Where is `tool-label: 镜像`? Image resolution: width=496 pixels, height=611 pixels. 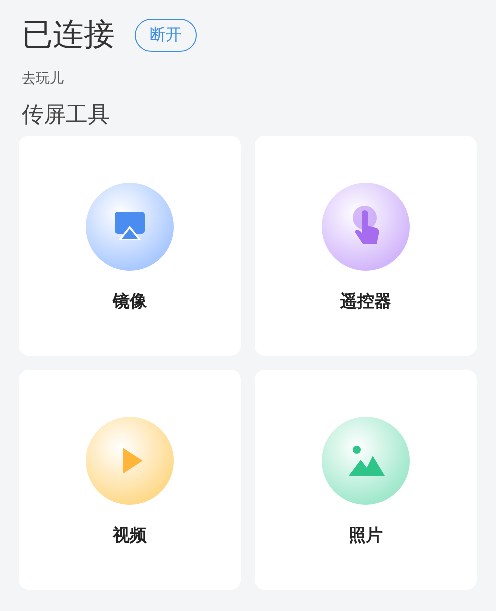
tool-label: 镜像 is located at coordinates (130, 302).